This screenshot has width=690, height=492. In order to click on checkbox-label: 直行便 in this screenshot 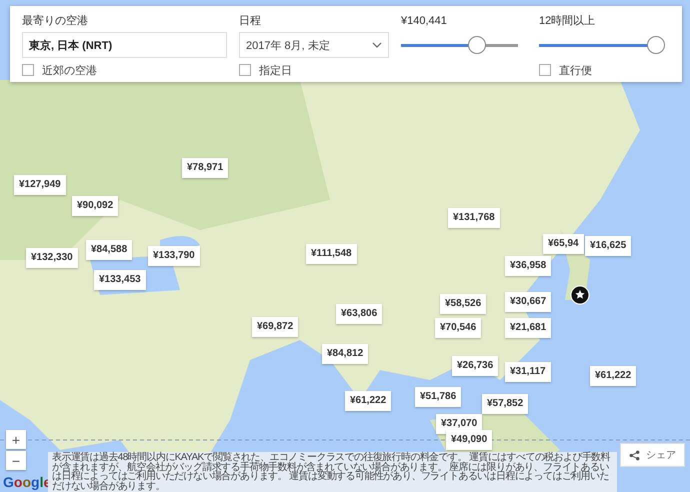, I will do `click(575, 70)`.